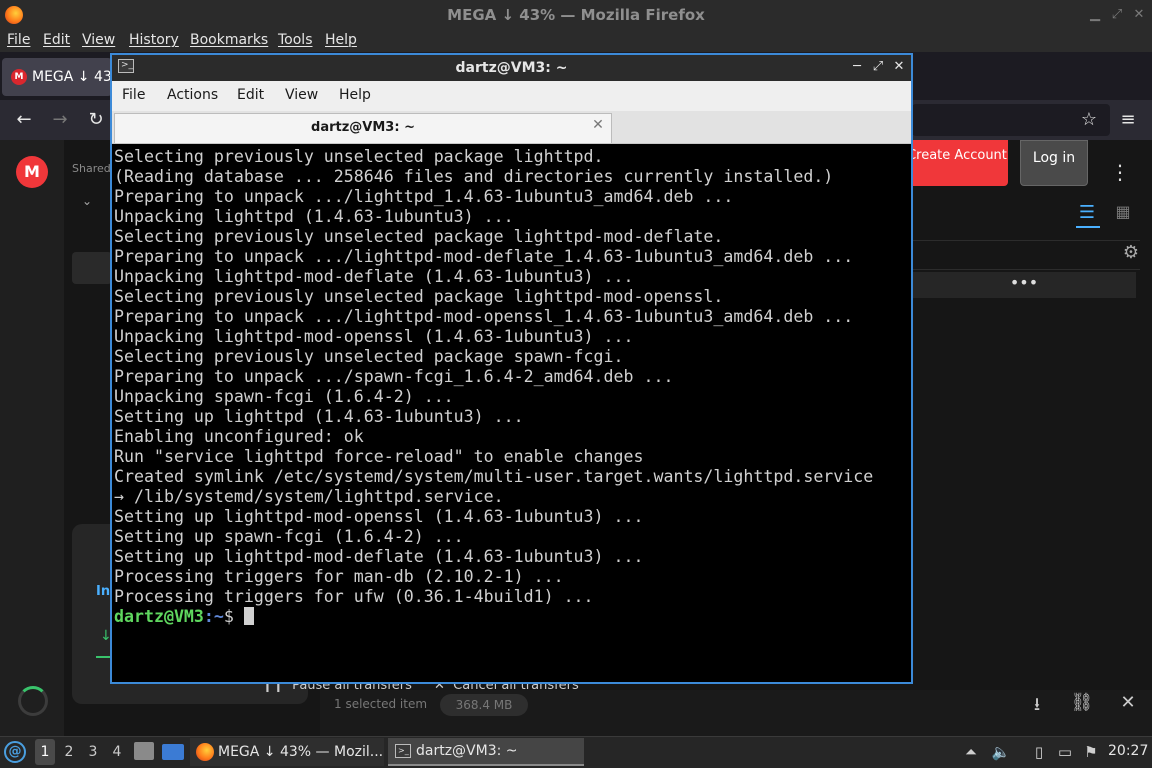 This screenshot has height=768, width=1152. What do you see at coordinates (1089, 120) in the screenshot?
I see `bookmark-star-icon: ☆` at bounding box center [1089, 120].